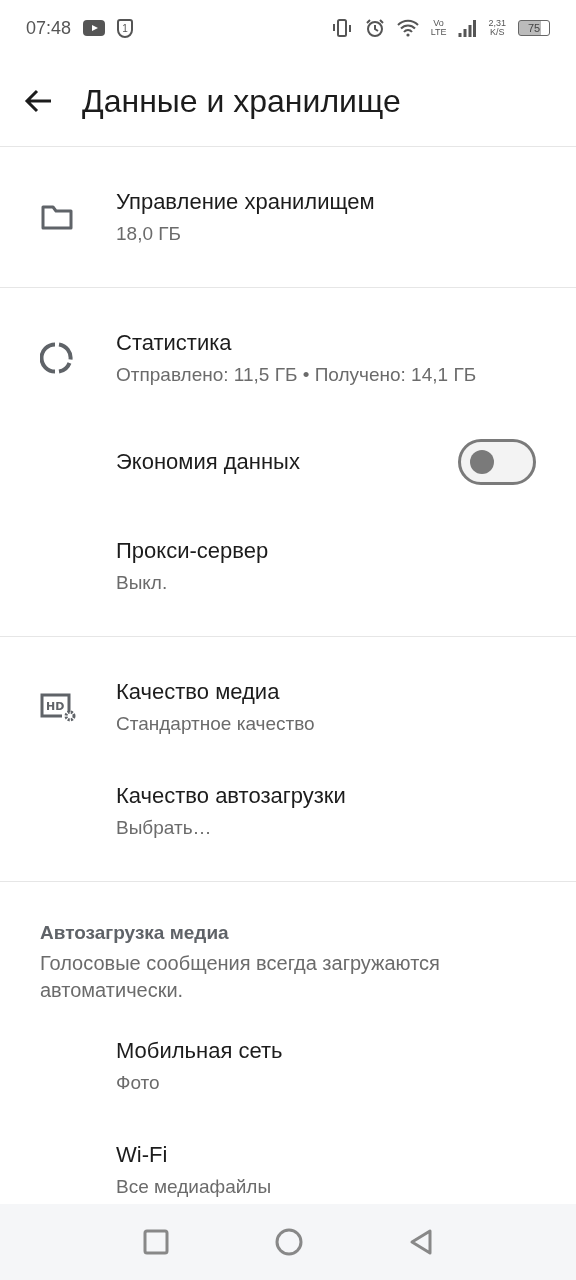  What do you see at coordinates (138, 1083) in the screenshot?
I see `setting-value: Фото` at bounding box center [138, 1083].